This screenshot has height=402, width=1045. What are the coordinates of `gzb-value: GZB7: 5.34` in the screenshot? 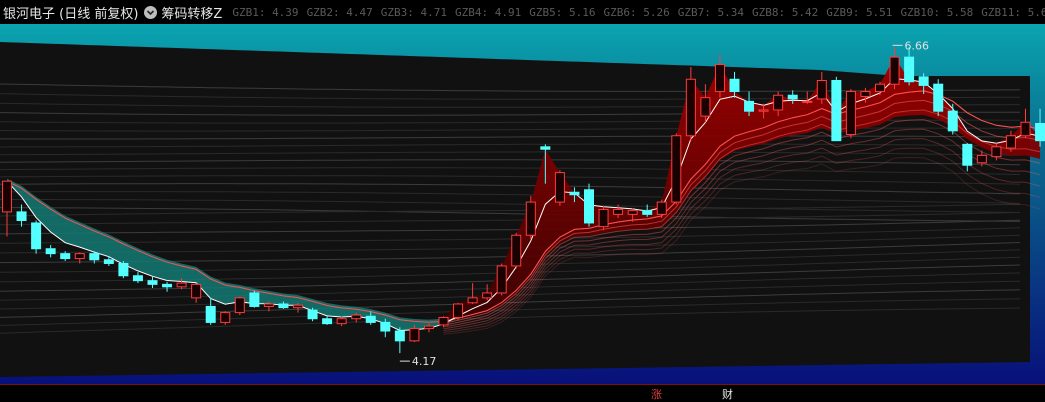 It's located at (710, 12).